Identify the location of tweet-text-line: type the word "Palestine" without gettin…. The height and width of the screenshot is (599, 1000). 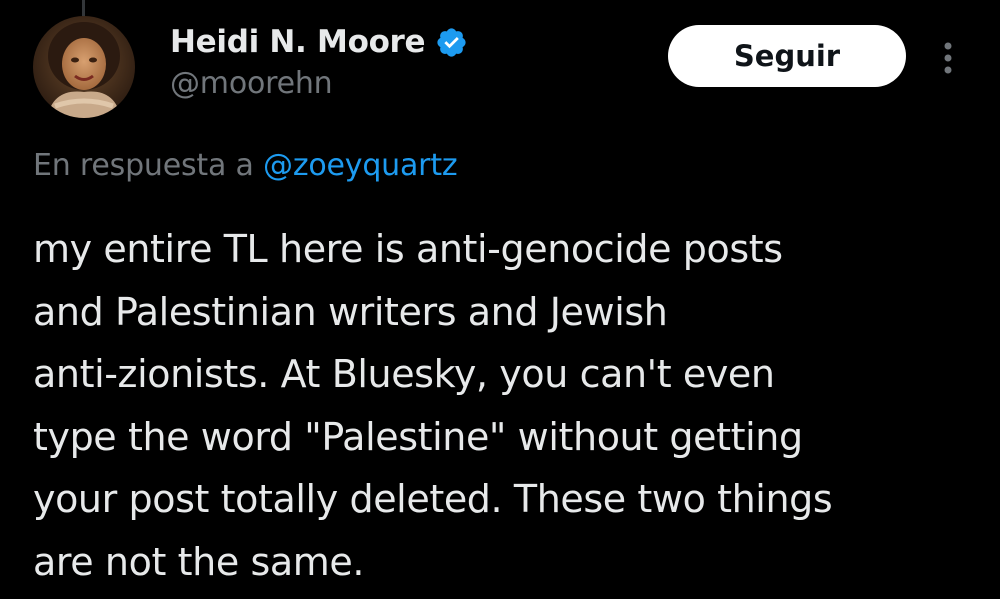
(418, 436).